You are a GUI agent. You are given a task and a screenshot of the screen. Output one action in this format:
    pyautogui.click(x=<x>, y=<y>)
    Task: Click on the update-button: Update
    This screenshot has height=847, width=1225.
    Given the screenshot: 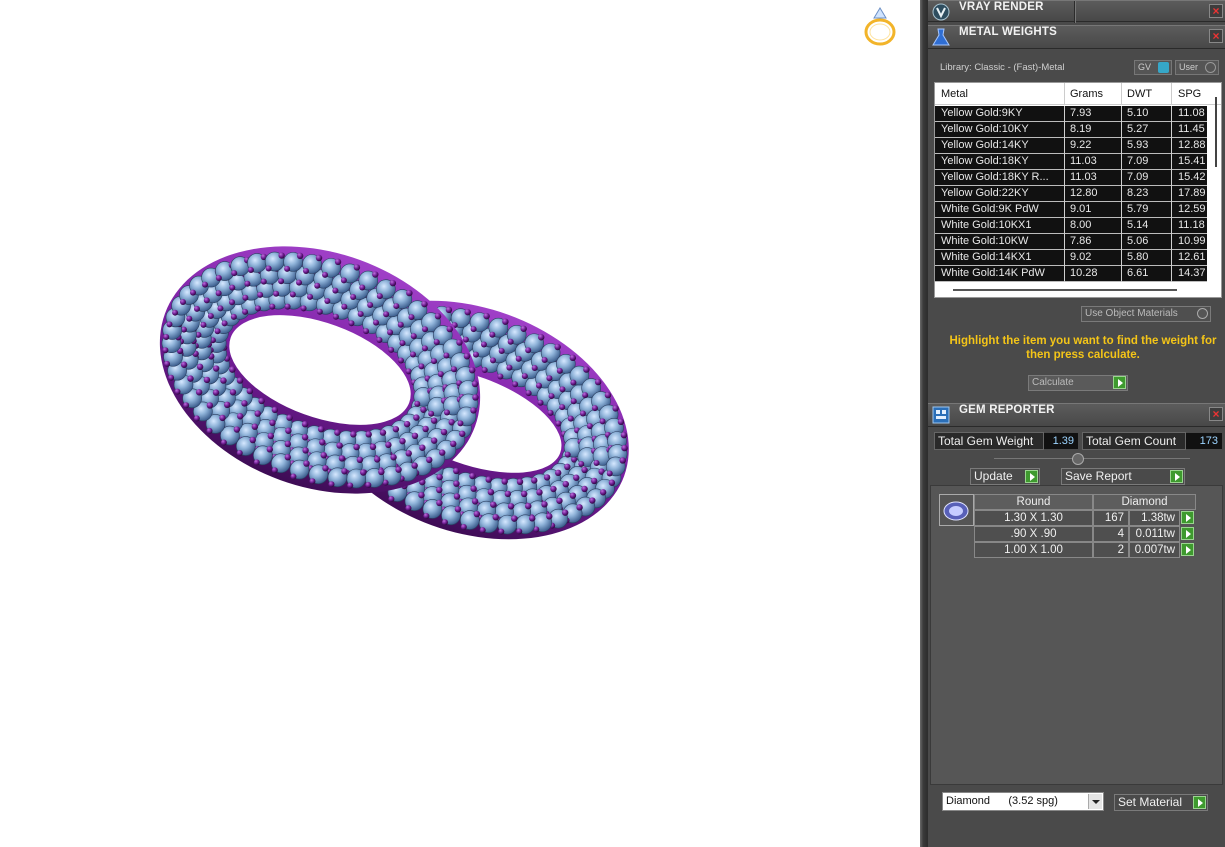 What is the action you would take?
    pyautogui.click(x=1005, y=476)
    